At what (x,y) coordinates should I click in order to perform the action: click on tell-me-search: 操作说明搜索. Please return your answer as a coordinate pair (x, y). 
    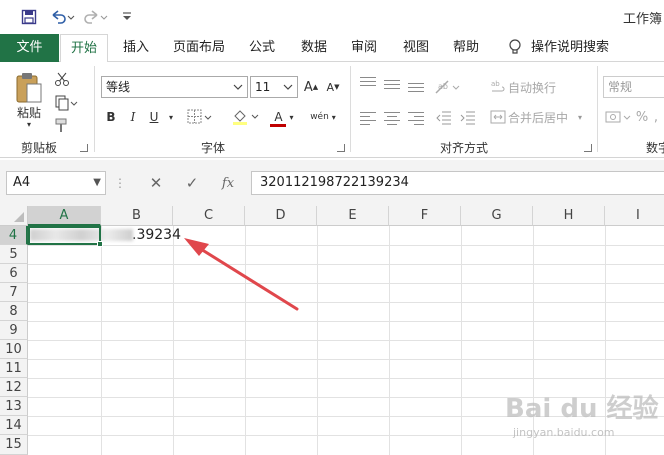
    Looking at the image, I should click on (570, 48).